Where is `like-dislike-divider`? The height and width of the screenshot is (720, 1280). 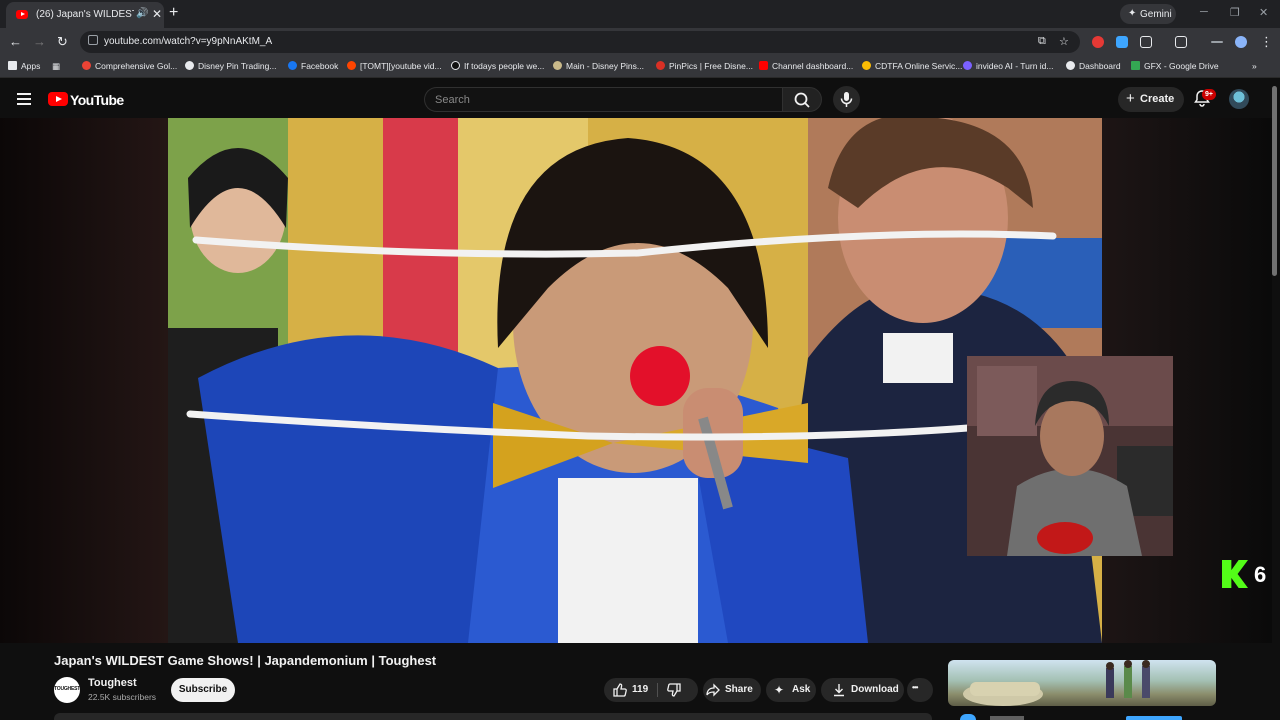 like-dislike-divider is located at coordinates (657, 690).